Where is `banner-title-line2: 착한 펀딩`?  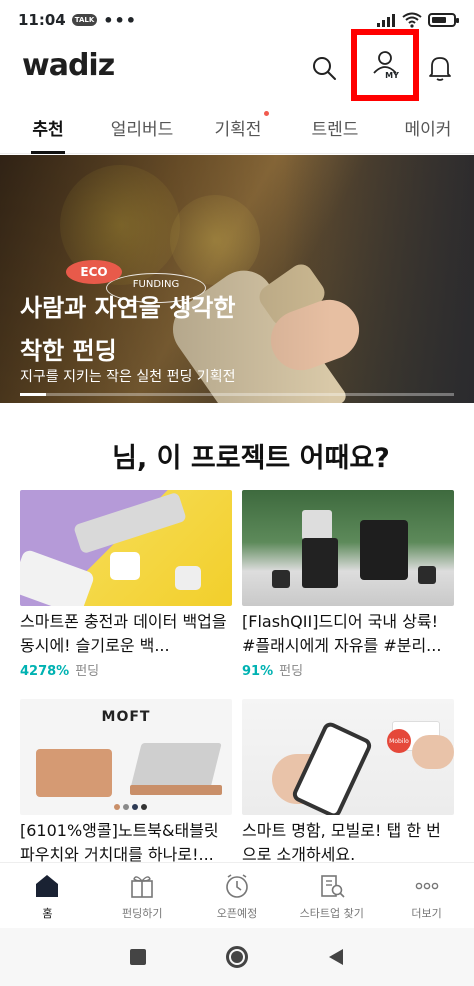 banner-title-line2: 착한 펀딩 is located at coordinates (68, 351).